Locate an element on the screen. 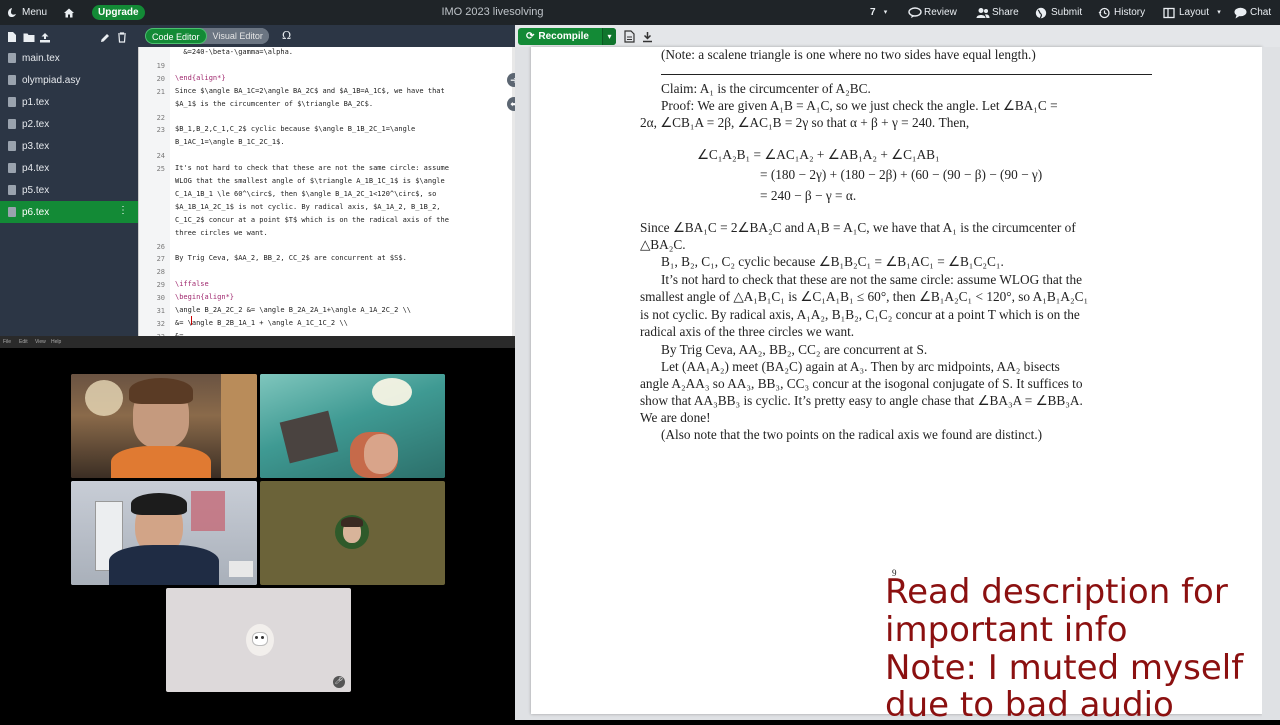 This screenshot has height=725, width=1280. download-pdf-icon is located at coordinates (647, 39).